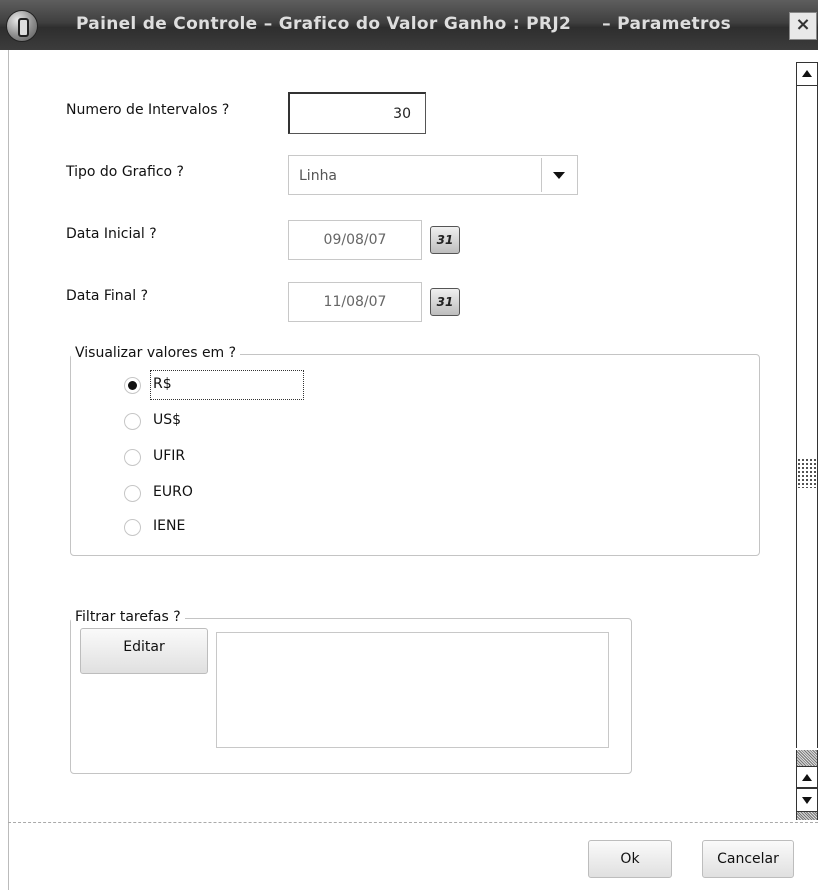  I want to click on scrollbar-grip, so click(807, 473).